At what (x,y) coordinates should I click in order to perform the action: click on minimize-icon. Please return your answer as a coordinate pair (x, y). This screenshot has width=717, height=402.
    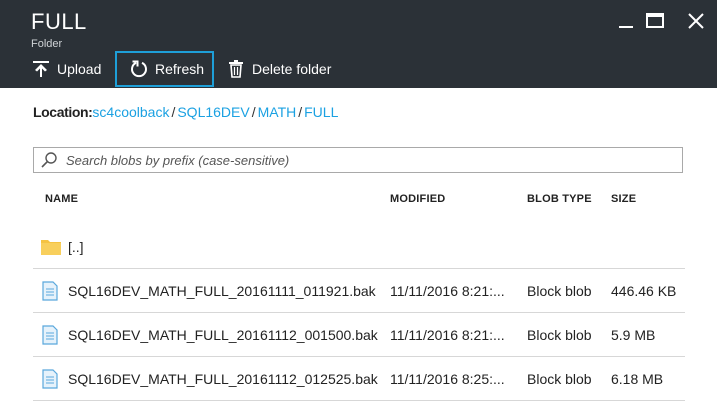
    Looking at the image, I should click on (626, 21).